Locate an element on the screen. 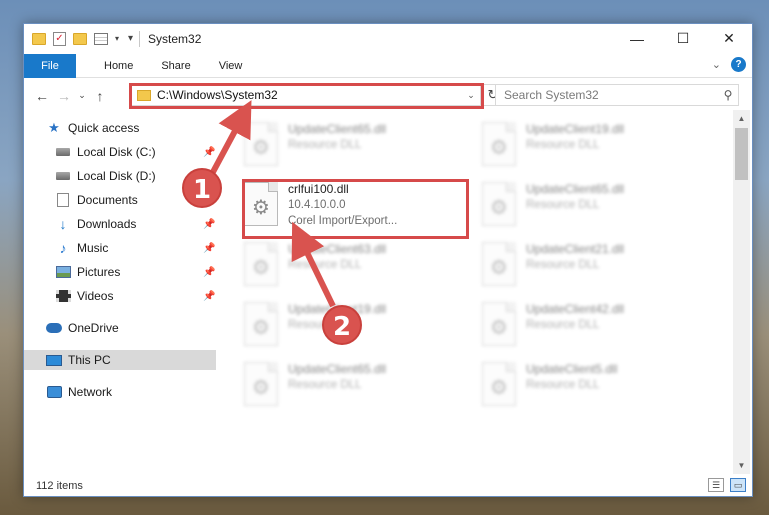  tab-home: Home is located at coordinates (118, 66).